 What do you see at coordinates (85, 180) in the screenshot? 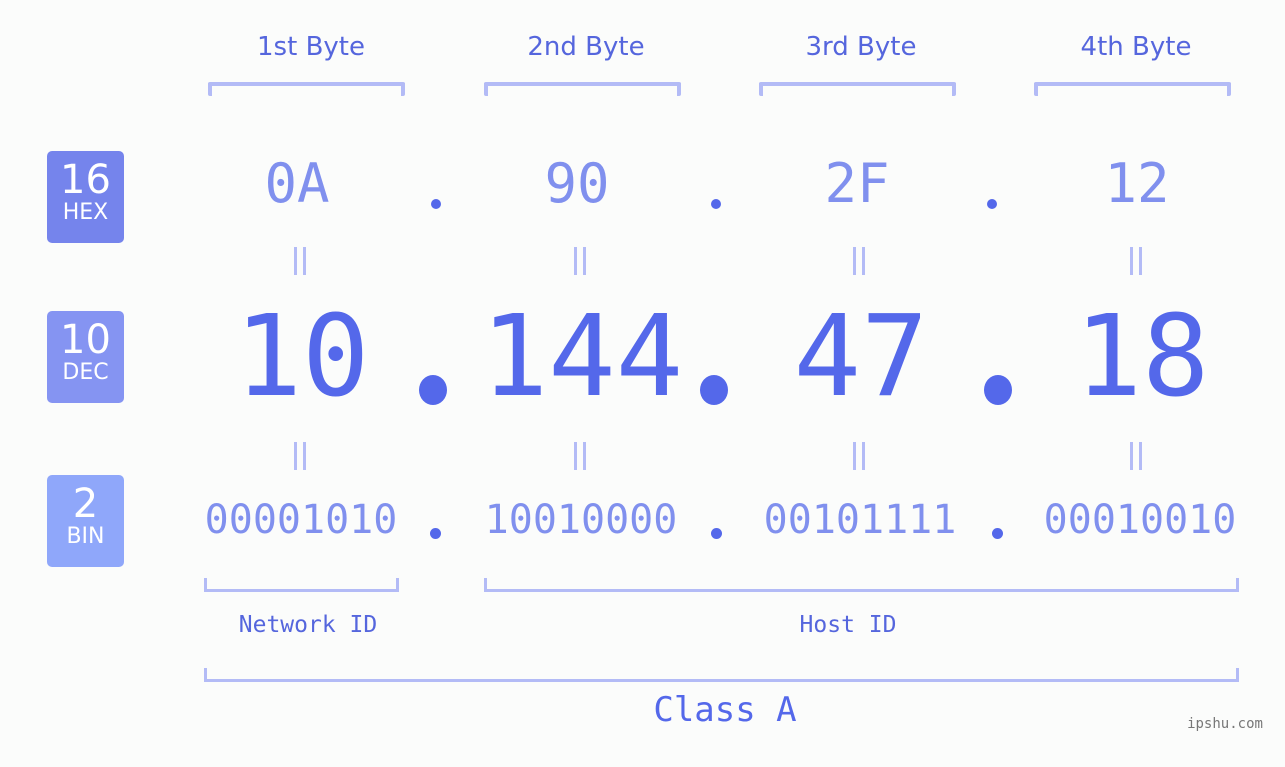
I see `hex-radix-base: 16` at bounding box center [85, 180].